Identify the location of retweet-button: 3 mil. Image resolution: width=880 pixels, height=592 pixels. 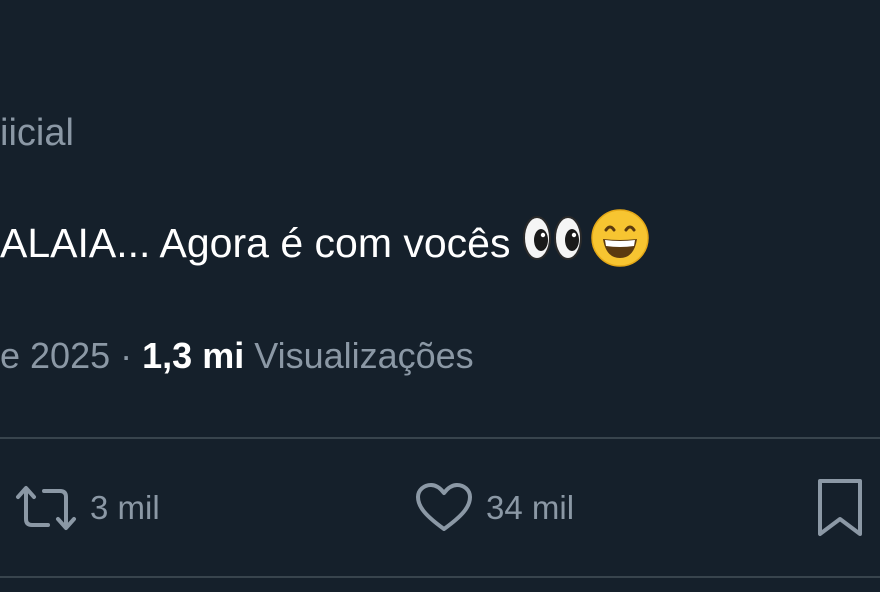
(87, 508).